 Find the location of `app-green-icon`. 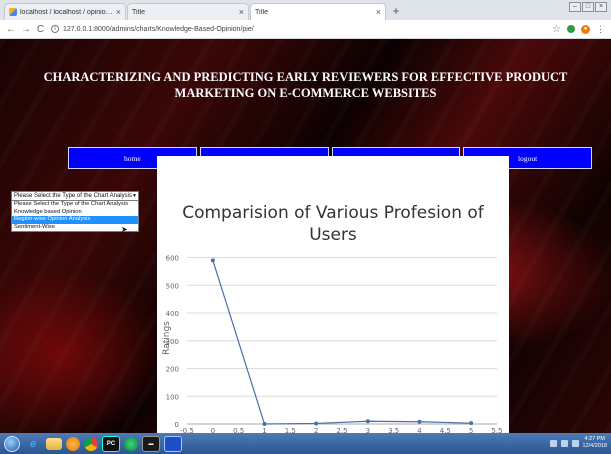

app-green-icon is located at coordinates (131, 443).